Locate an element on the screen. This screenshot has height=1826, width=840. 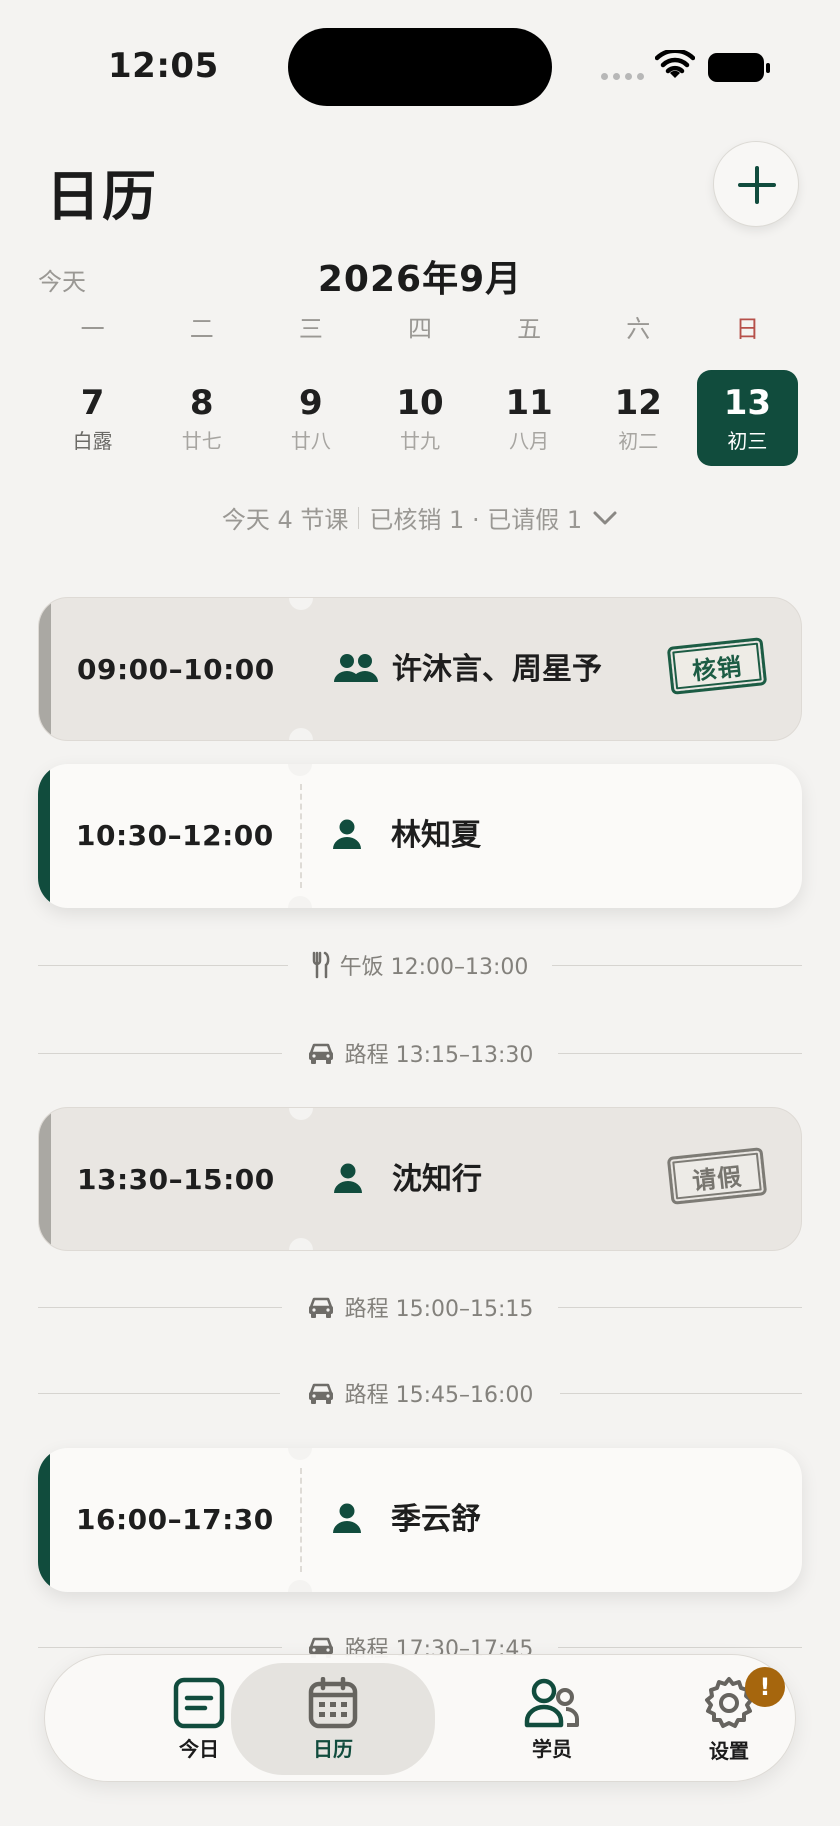
lesson-time: 13:30–15:00 is located at coordinates (176, 1179).